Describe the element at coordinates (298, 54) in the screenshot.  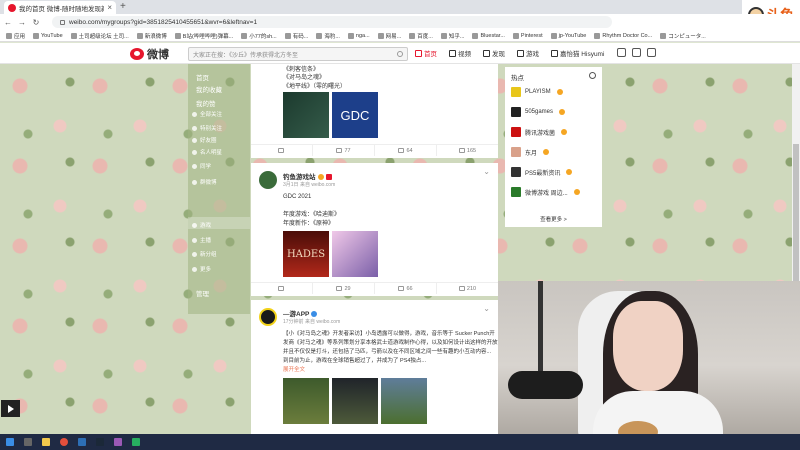
I see `search-input: 大家正在搜：《沙丘》传承获得北方冬至` at that location.